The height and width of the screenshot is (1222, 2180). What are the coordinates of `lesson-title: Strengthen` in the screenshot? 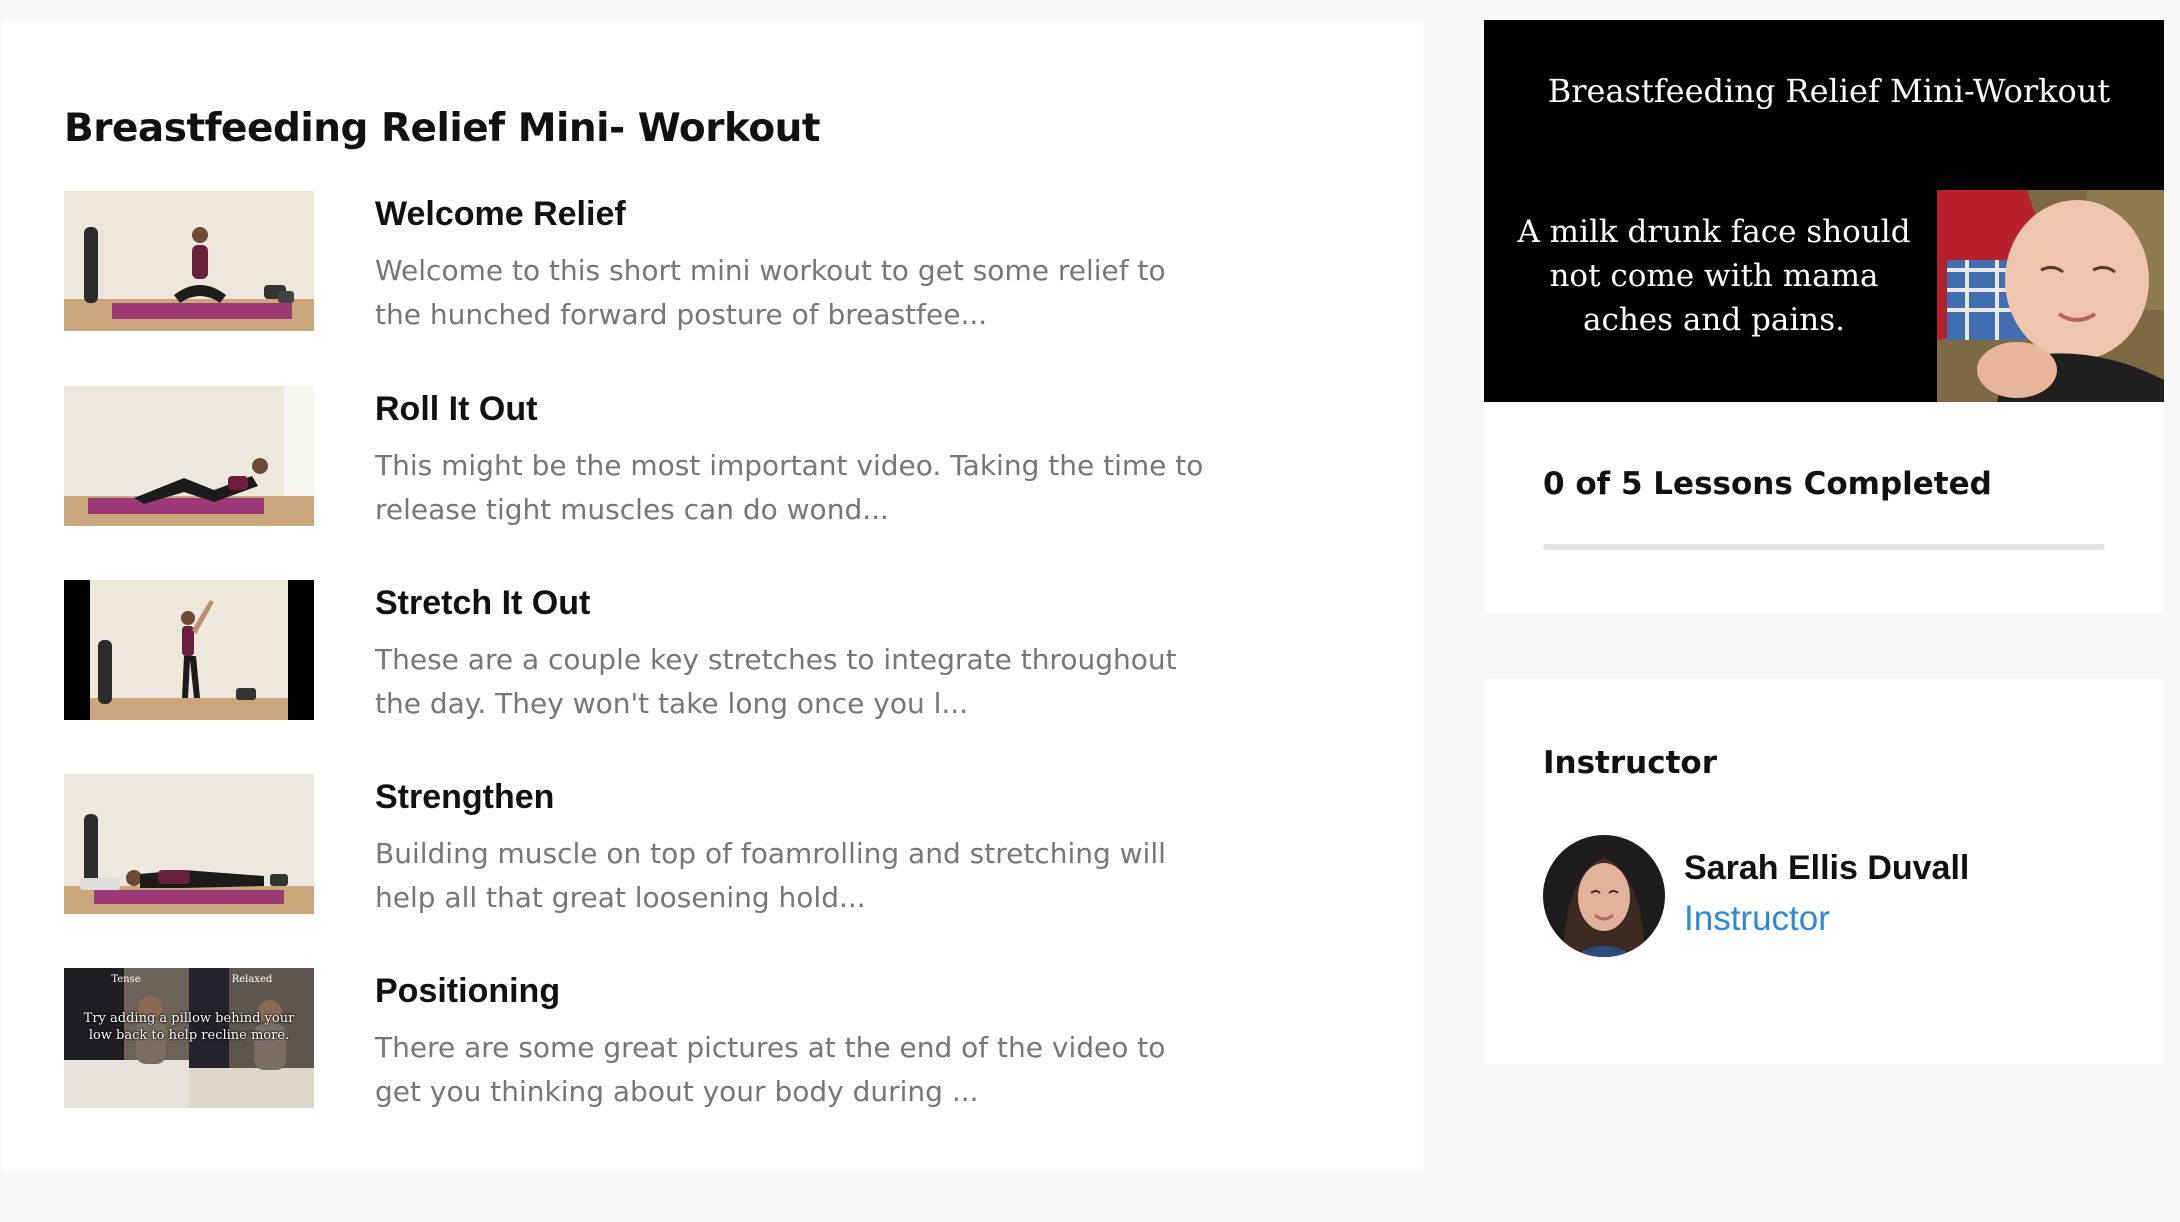 It's located at (464, 797).